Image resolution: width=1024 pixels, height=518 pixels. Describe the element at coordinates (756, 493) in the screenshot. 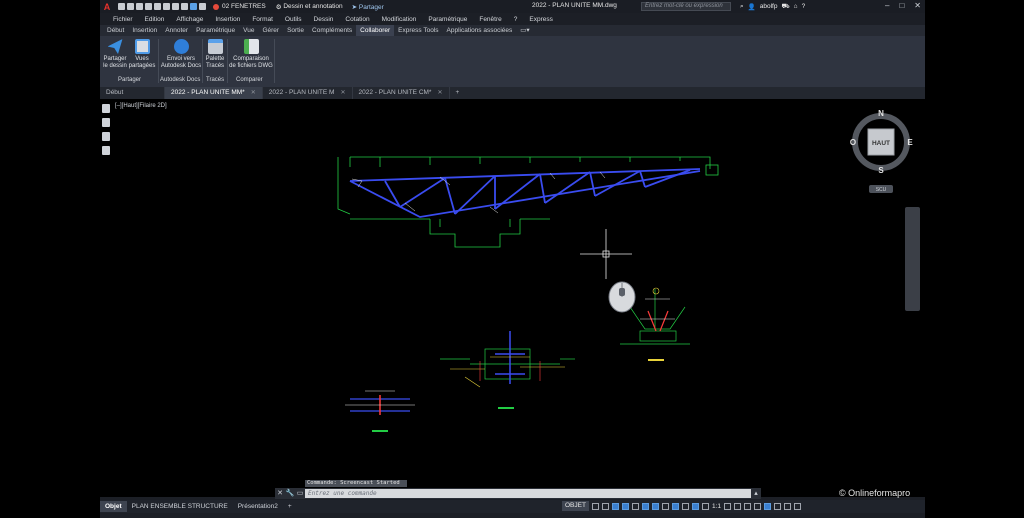

I see `chevron-up-icon: ▴` at that location.